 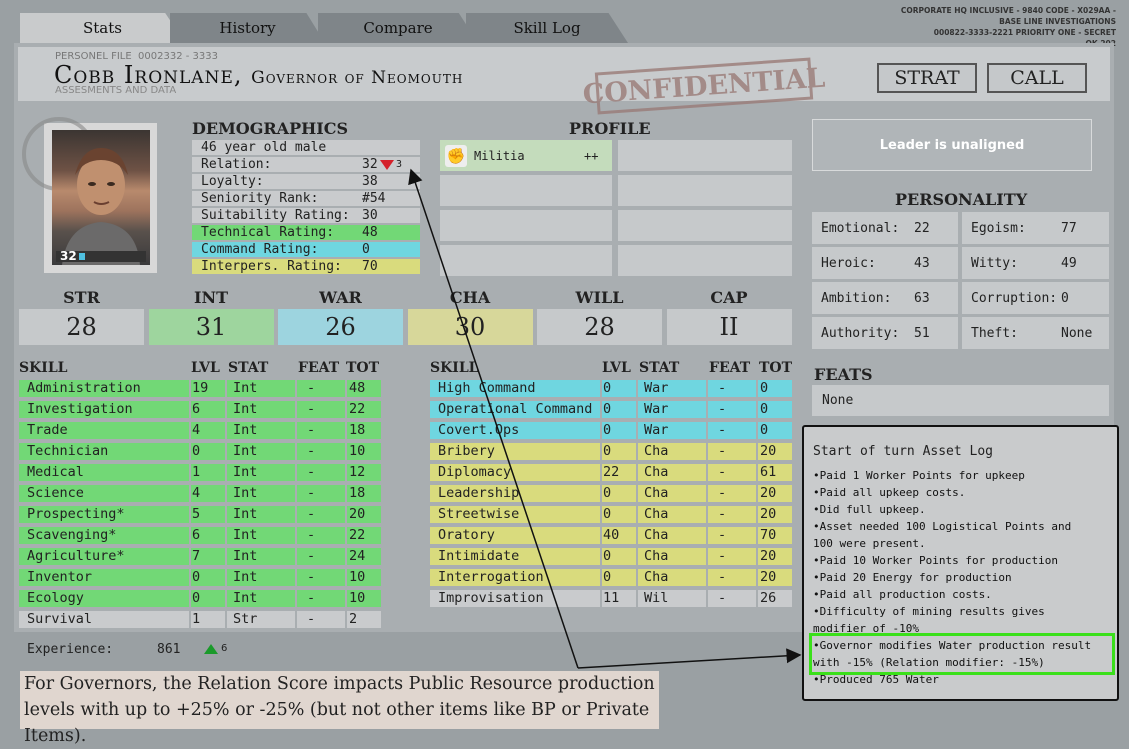 I want to click on attribute-value: 31, so click(x=211, y=327).